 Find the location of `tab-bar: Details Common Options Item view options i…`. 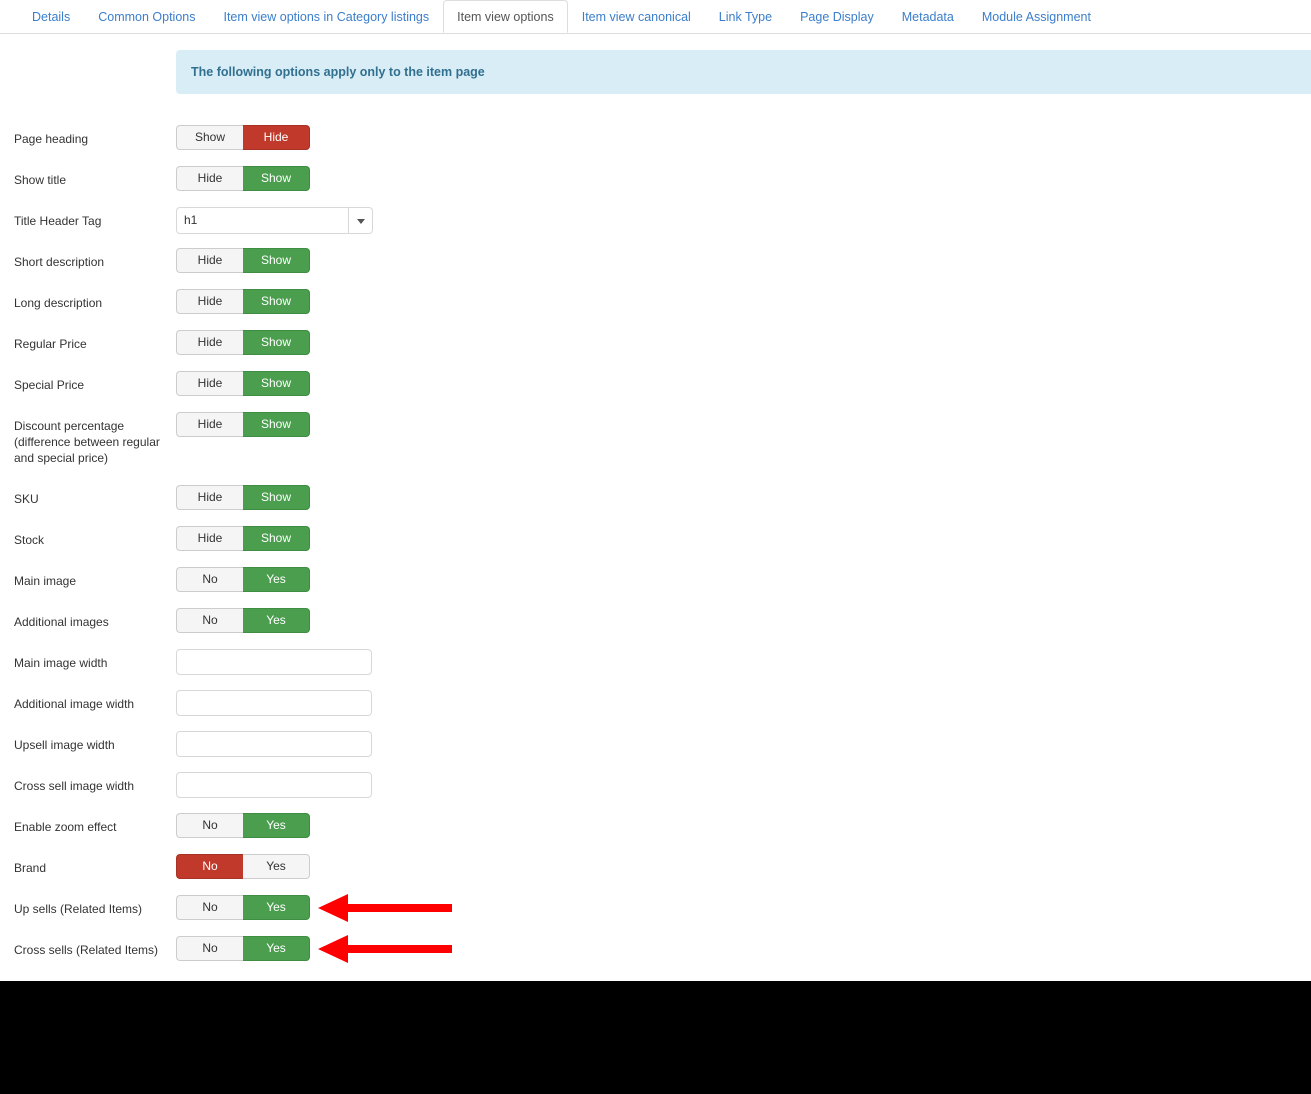

tab-bar: Details Common Options Item view options i… is located at coordinates (655, 17).